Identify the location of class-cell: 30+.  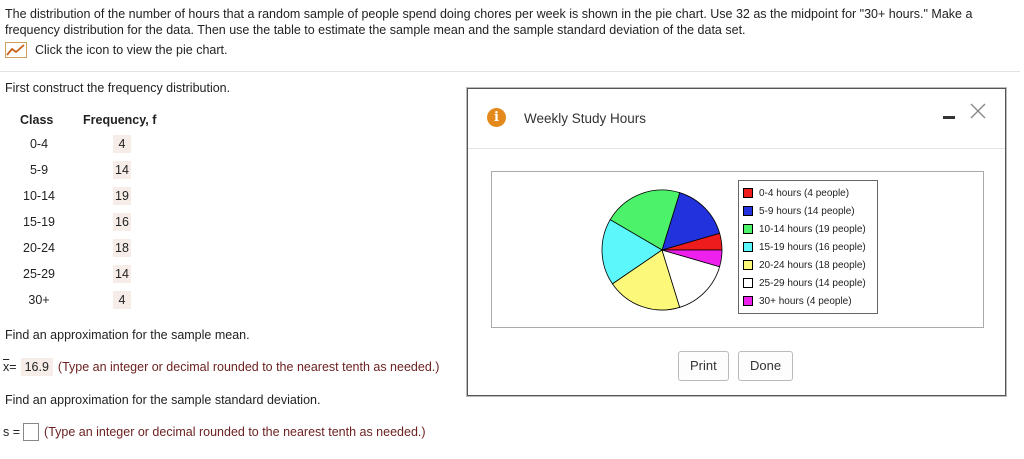
(39, 300).